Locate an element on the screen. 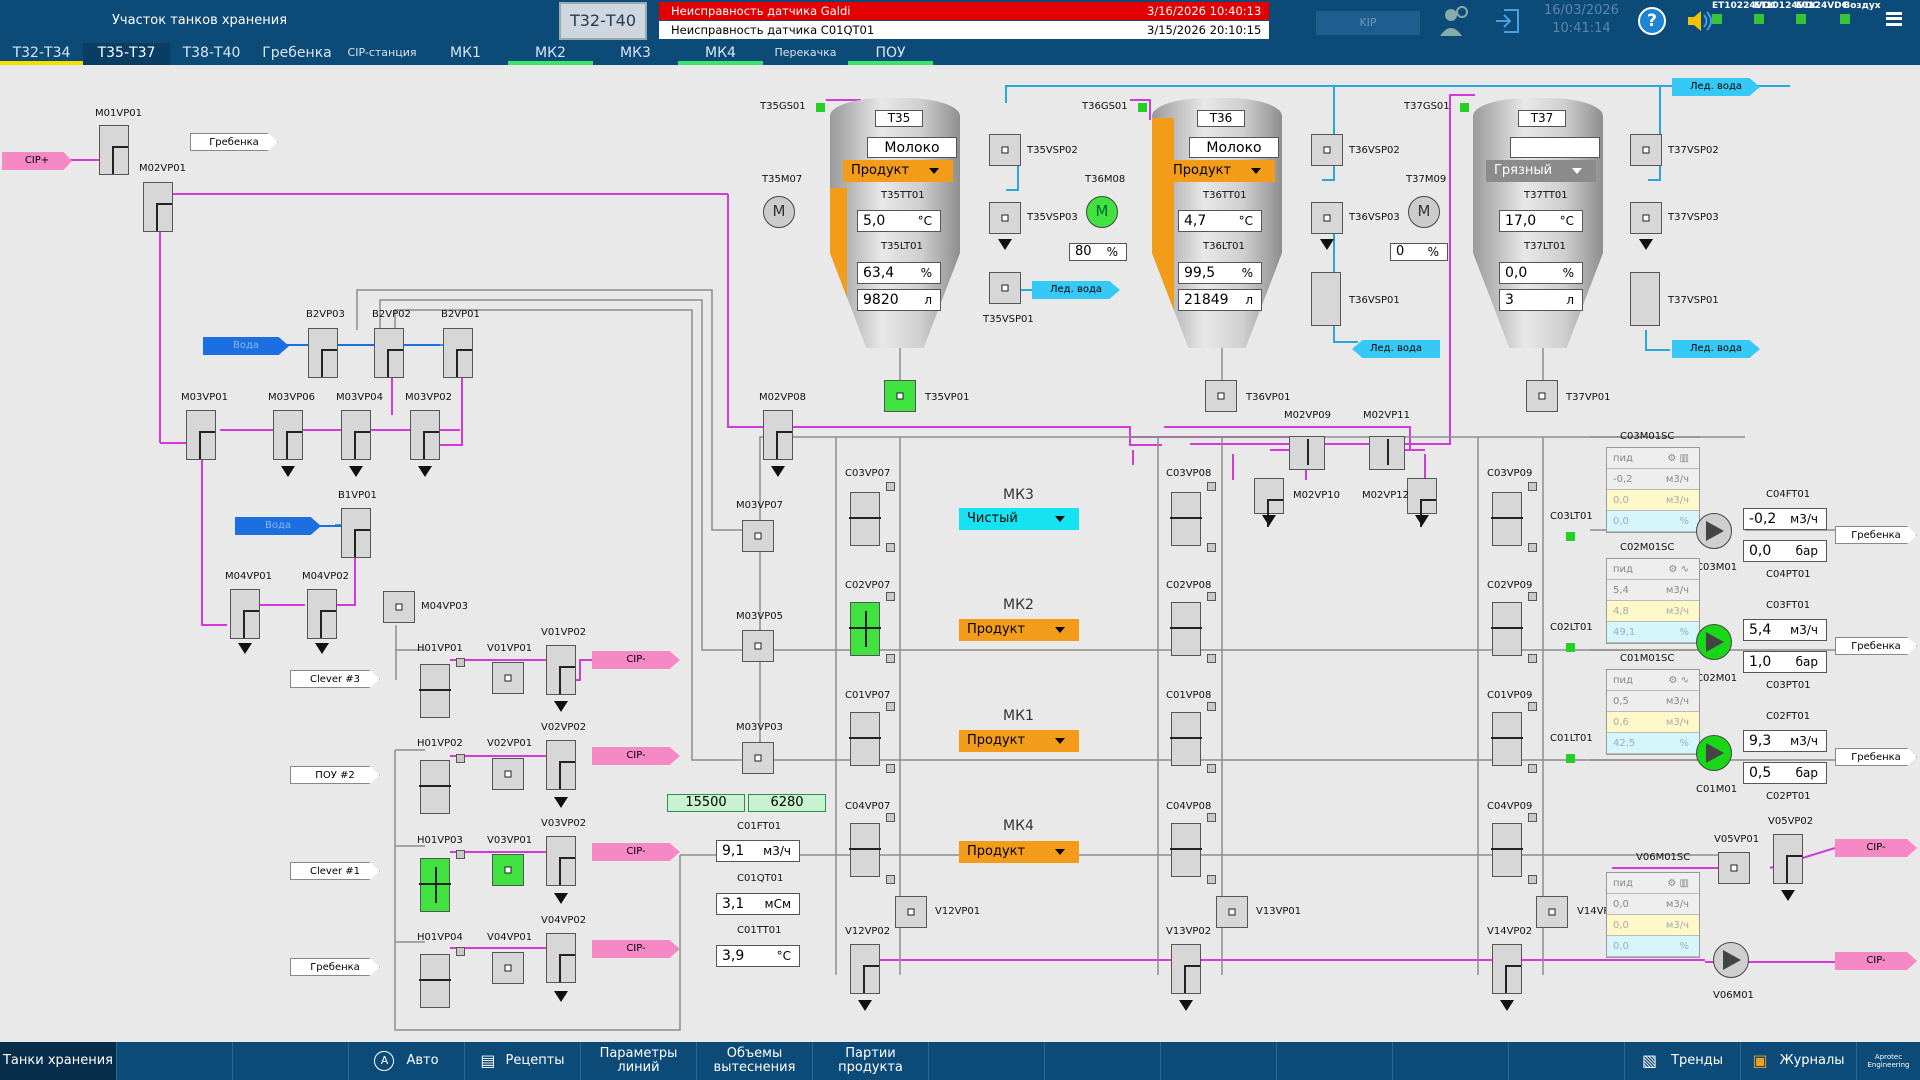 The image size is (1920, 1080). valve-v12vp01 is located at coordinates (911, 912).